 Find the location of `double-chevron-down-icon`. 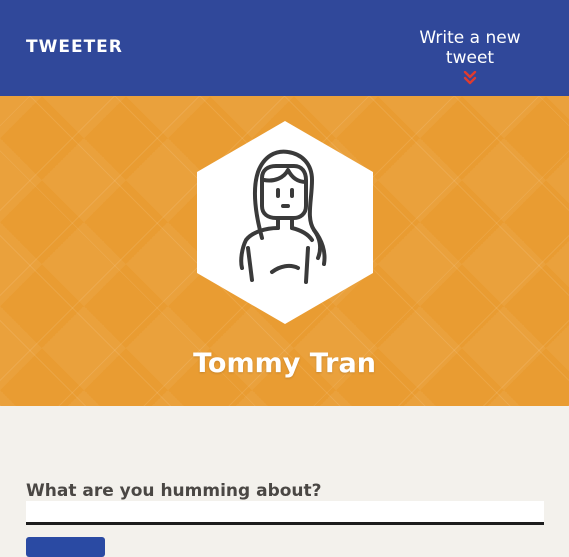

double-chevron-down-icon is located at coordinates (470, 78).